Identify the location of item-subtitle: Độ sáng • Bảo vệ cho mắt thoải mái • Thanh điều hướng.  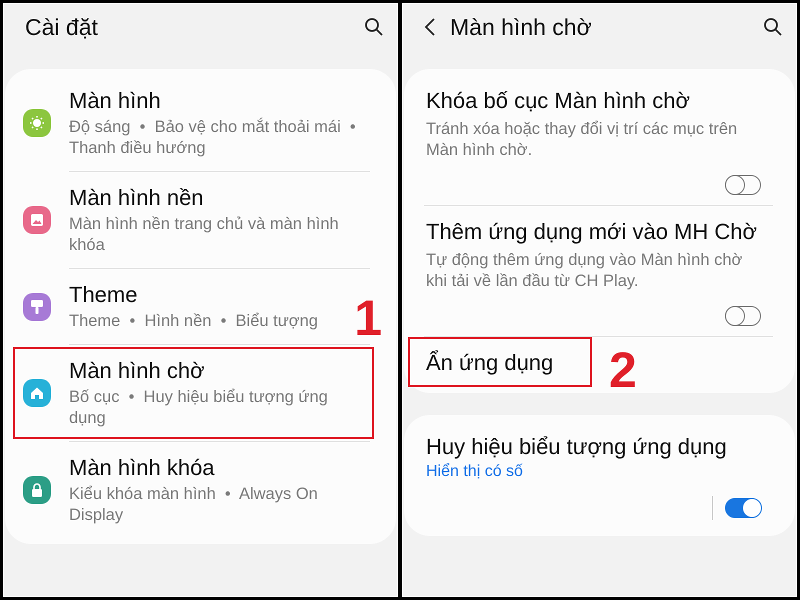
(213, 138).